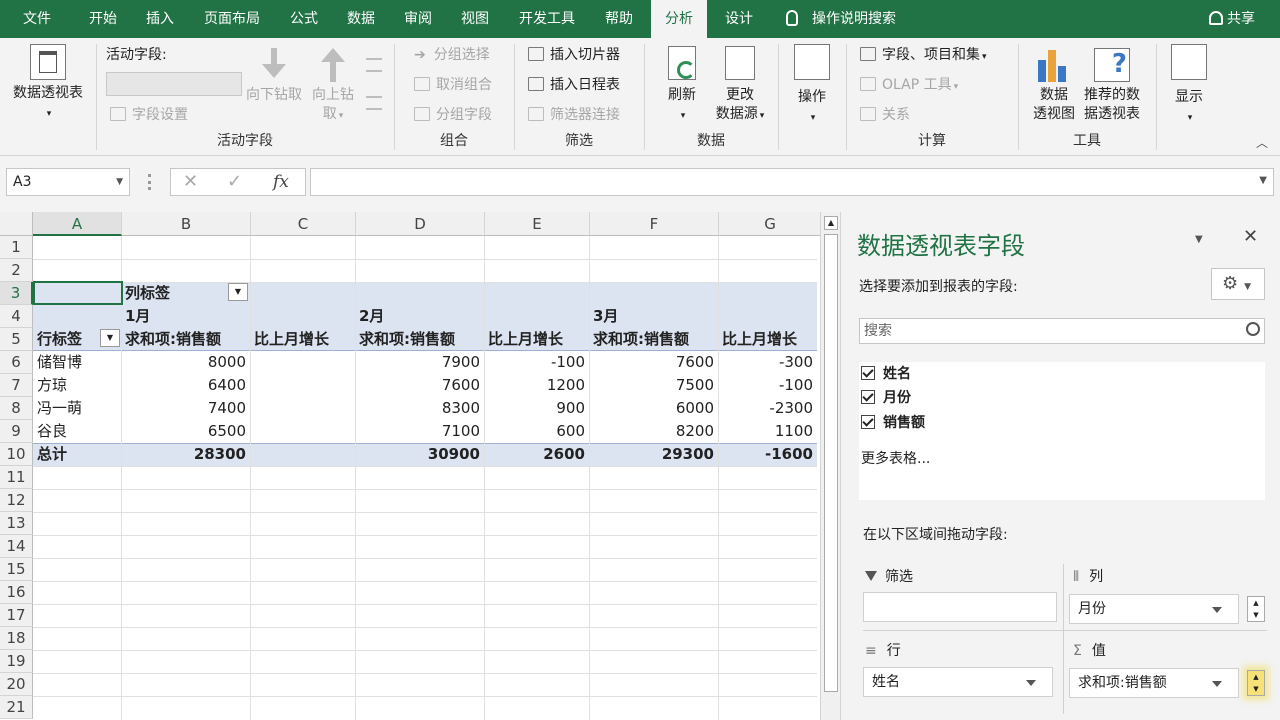 This screenshot has height=720, width=1280. What do you see at coordinates (110, 338) in the screenshot?
I see `row-labels-filter-button: ▼` at bounding box center [110, 338].